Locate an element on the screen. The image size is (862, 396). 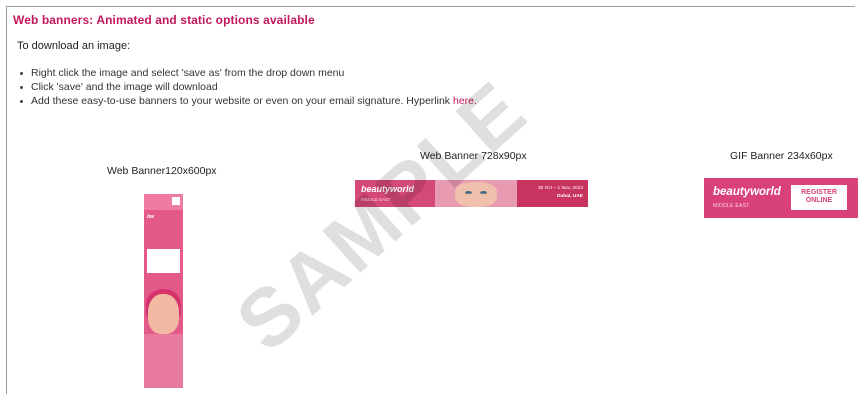
model-body is located at coordinates (163, 361).